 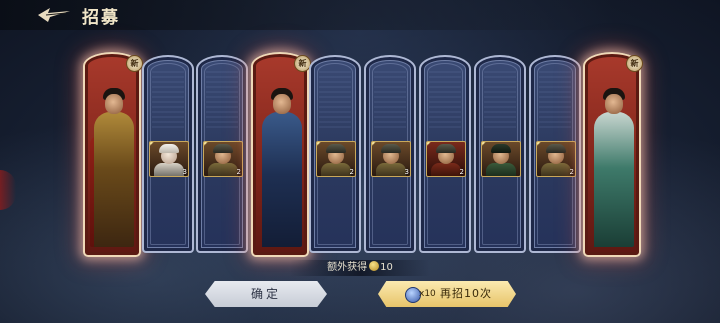 I want to click on general-card-5: ✦ 2, so click(x=335, y=154).